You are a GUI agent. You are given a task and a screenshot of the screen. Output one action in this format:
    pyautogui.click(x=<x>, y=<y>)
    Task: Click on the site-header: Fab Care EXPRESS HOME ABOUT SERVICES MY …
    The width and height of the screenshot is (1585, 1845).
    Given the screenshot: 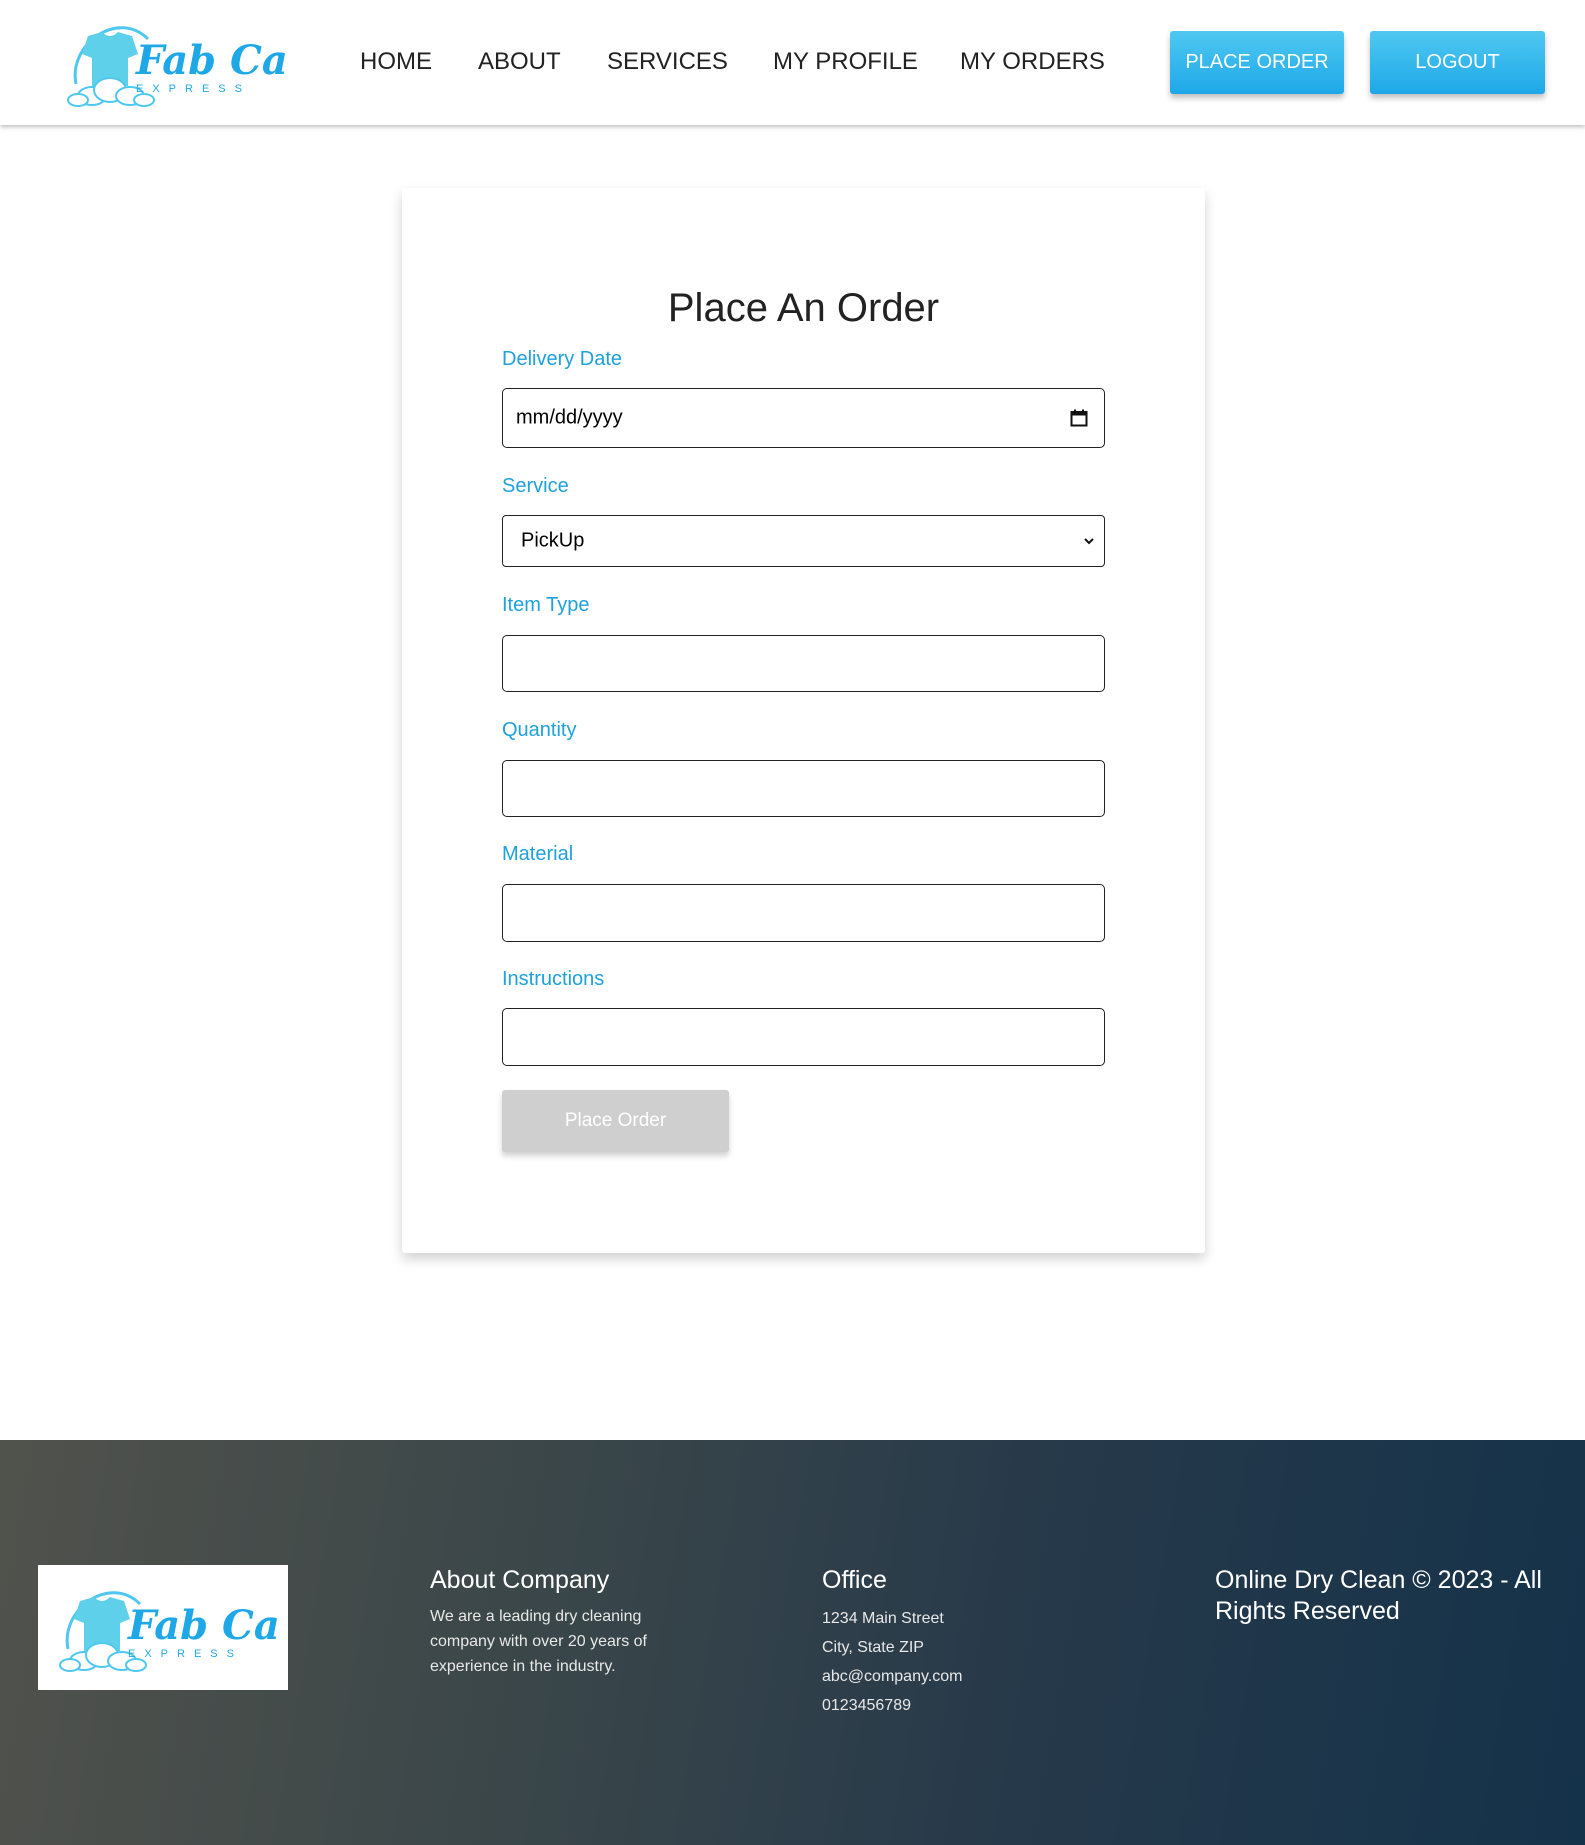 What is the action you would take?
    pyautogui.click(x=792, y=62)
    